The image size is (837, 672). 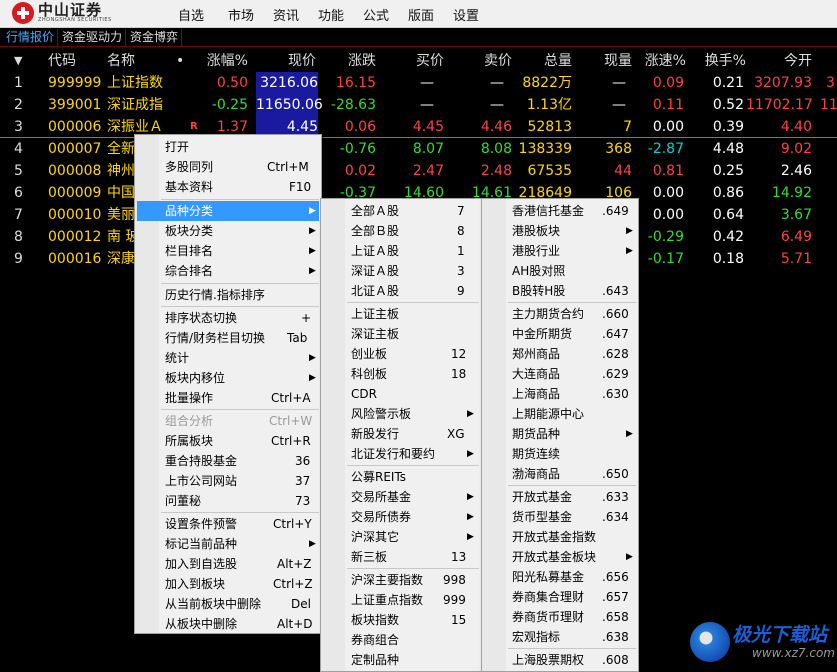 I want to click on menu-item-add-watchlist: 加入到自选股 Alt+Z, so click(x=228, y=564).